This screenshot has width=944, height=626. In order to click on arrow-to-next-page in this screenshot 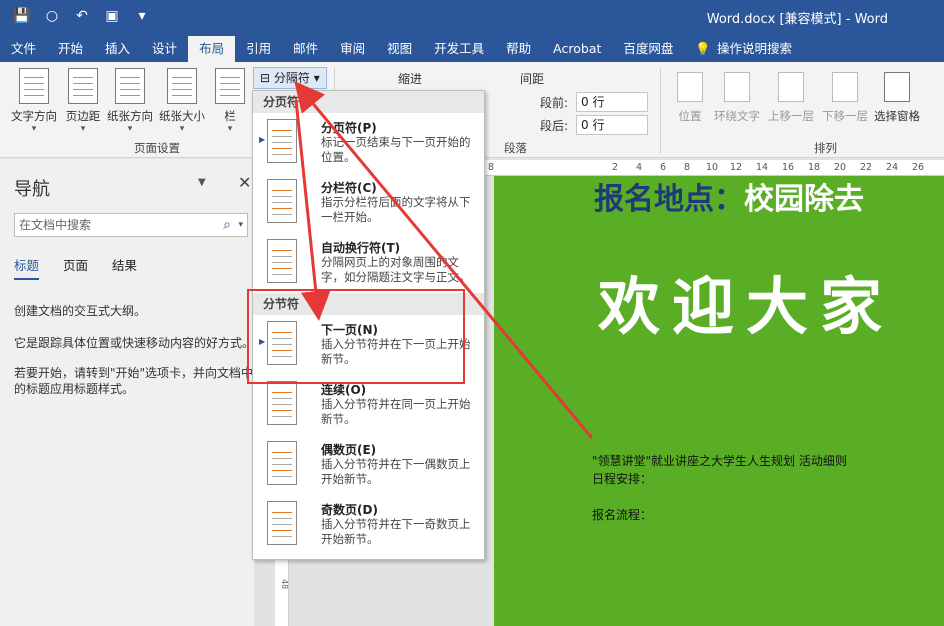, I will do `click(312, 210)`.